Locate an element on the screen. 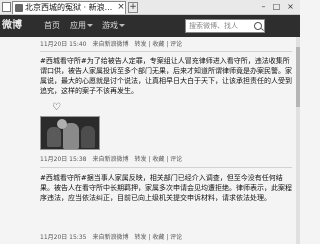  app-header: 微博 首页 应用 游戏 搜索微博、找人 is located at coordinates (150, 26).